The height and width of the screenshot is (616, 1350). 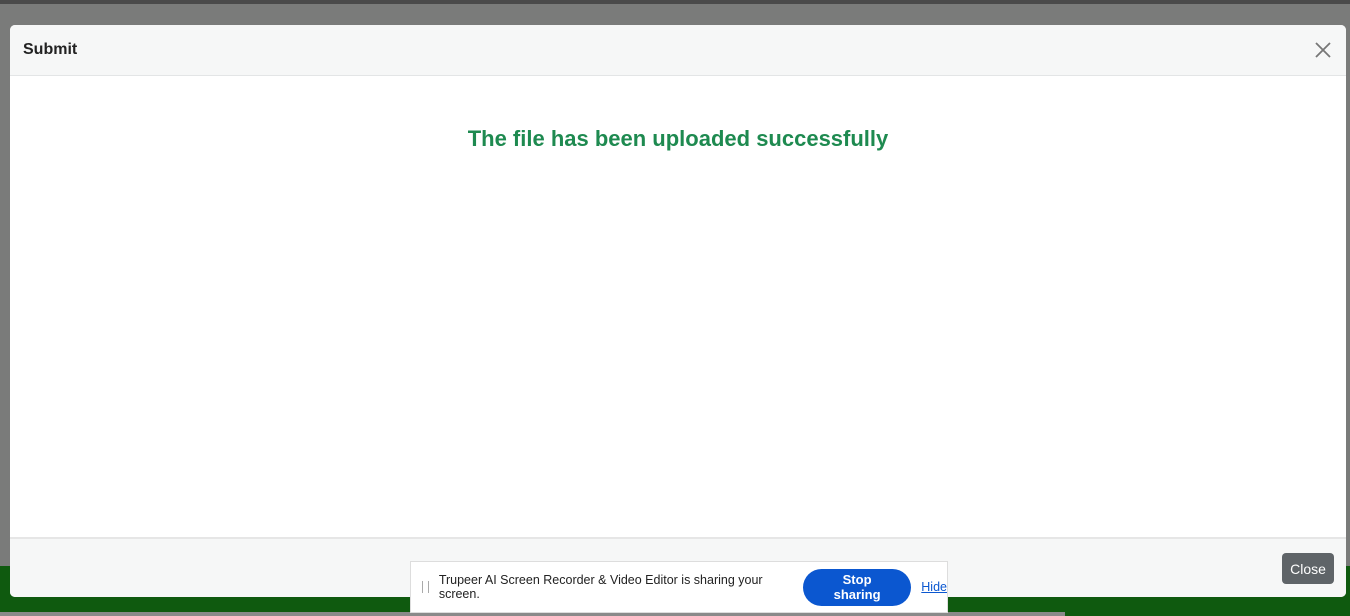 What do you see at coordinates (1308, 568) in the screenshot?
I see `close-button: Close` at bounding box center [1308, 568].